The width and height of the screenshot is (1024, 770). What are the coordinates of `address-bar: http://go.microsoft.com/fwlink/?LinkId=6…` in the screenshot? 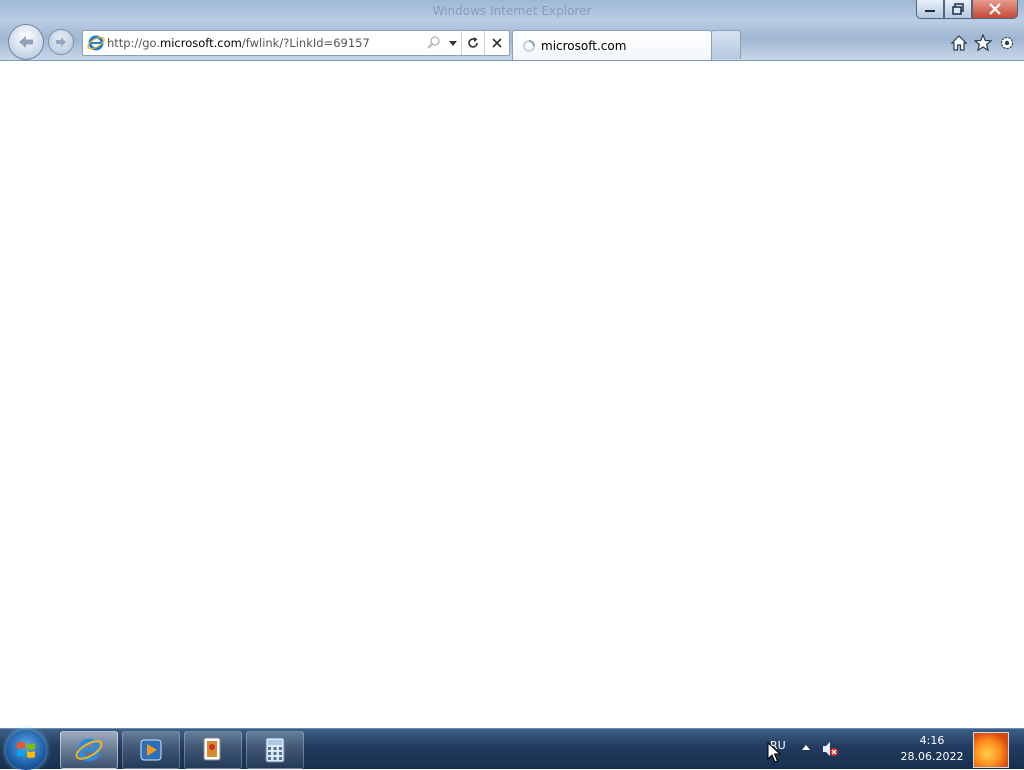 It's located at (296, 43).